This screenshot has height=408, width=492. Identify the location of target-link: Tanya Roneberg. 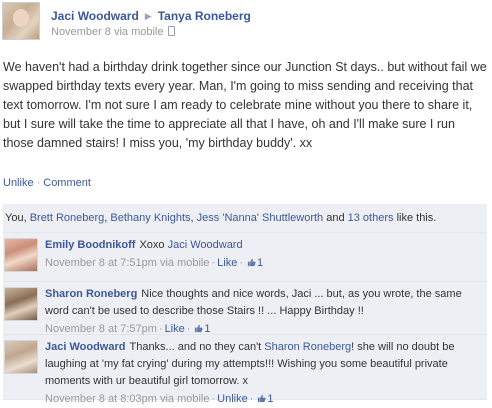
(204, 16).